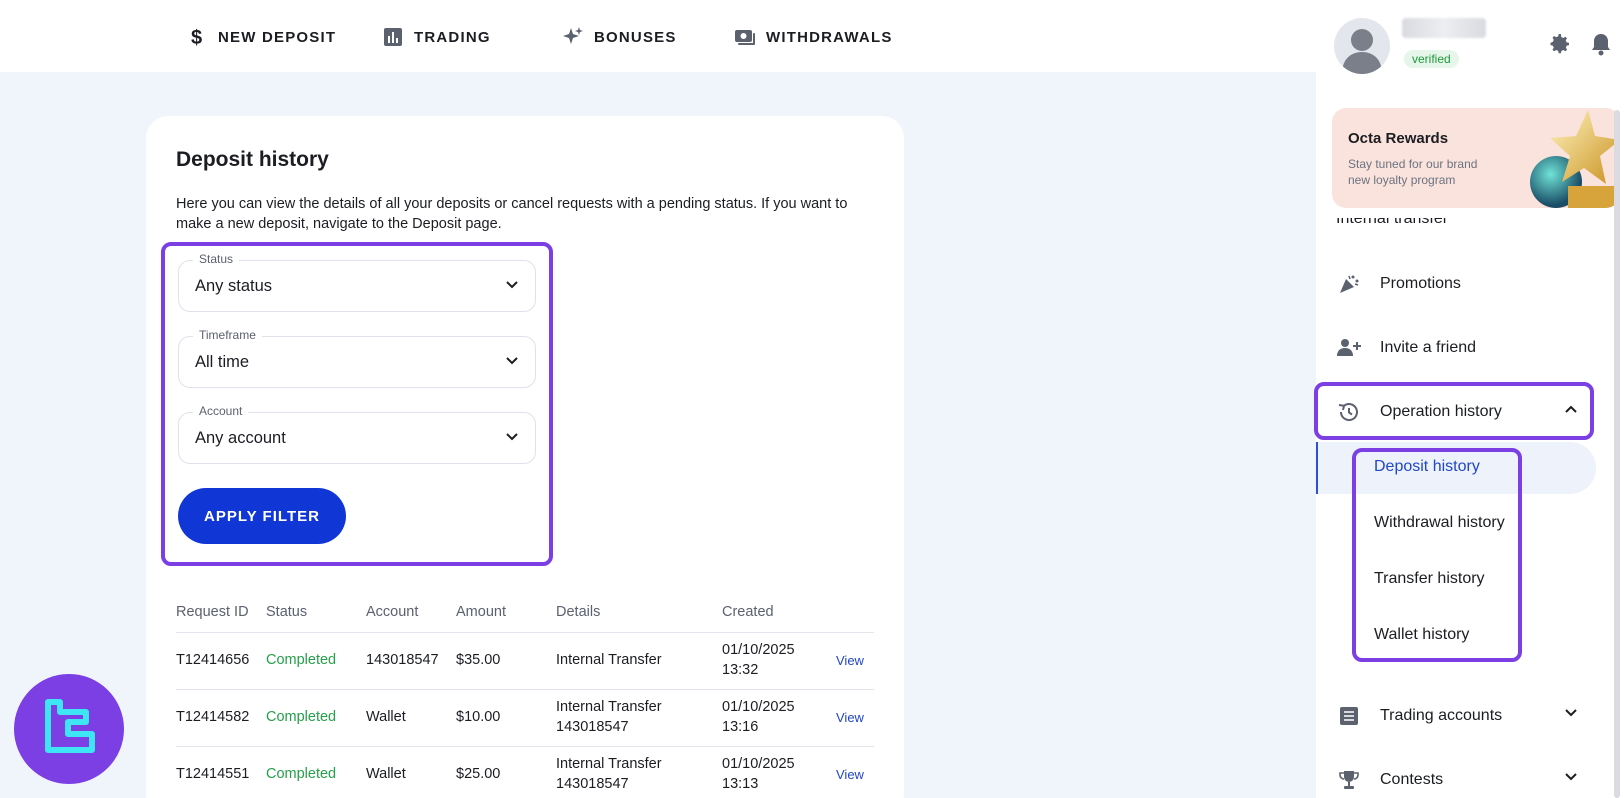 The image size is (1624, 798). What do you see at coordinates (1444, 28) in the screenshot?
I see `username-blurred` at bounding box center [1444, 28].